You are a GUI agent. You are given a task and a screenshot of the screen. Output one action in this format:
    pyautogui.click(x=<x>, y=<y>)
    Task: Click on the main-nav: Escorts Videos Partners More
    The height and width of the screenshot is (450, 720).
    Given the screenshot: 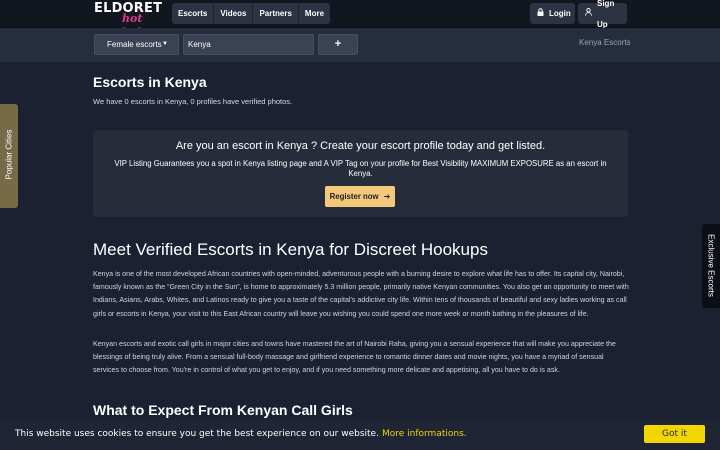 What is the action you would take?
    pyautogui.click(x=251, y=13)
    